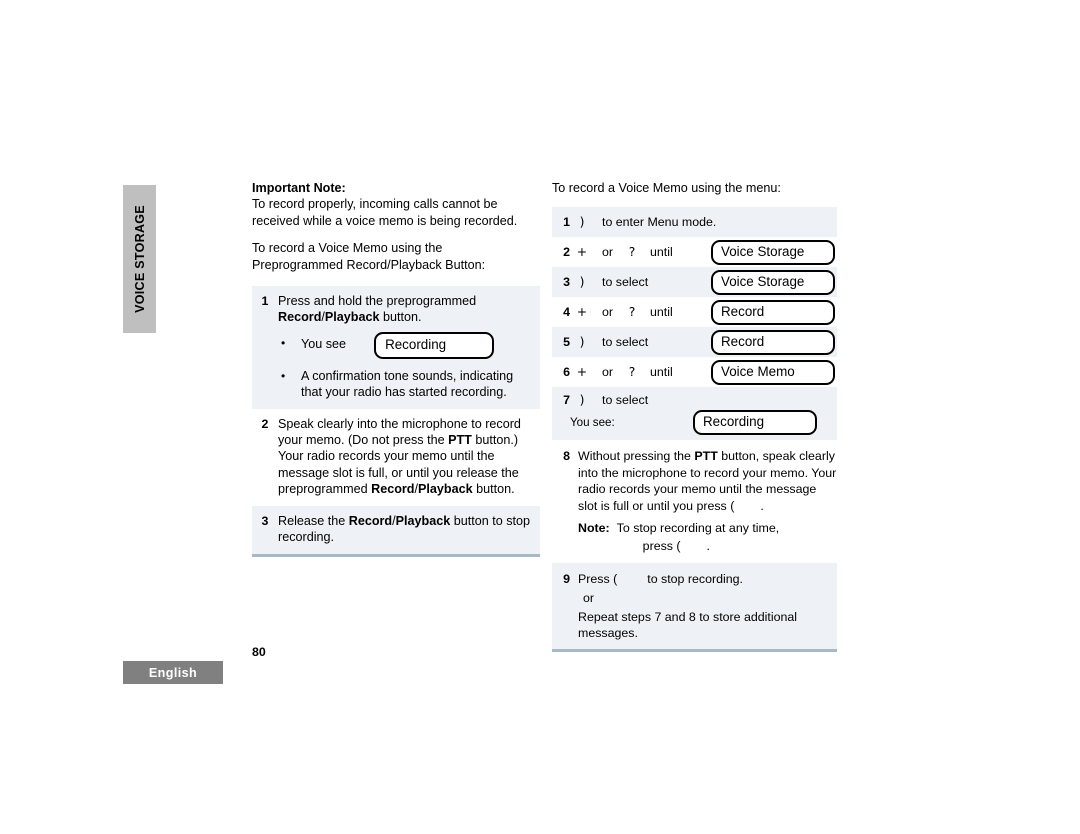  Describe the element at coordinates (324, 343) in the screenshot. I see `you-see-label: You see` at that location.